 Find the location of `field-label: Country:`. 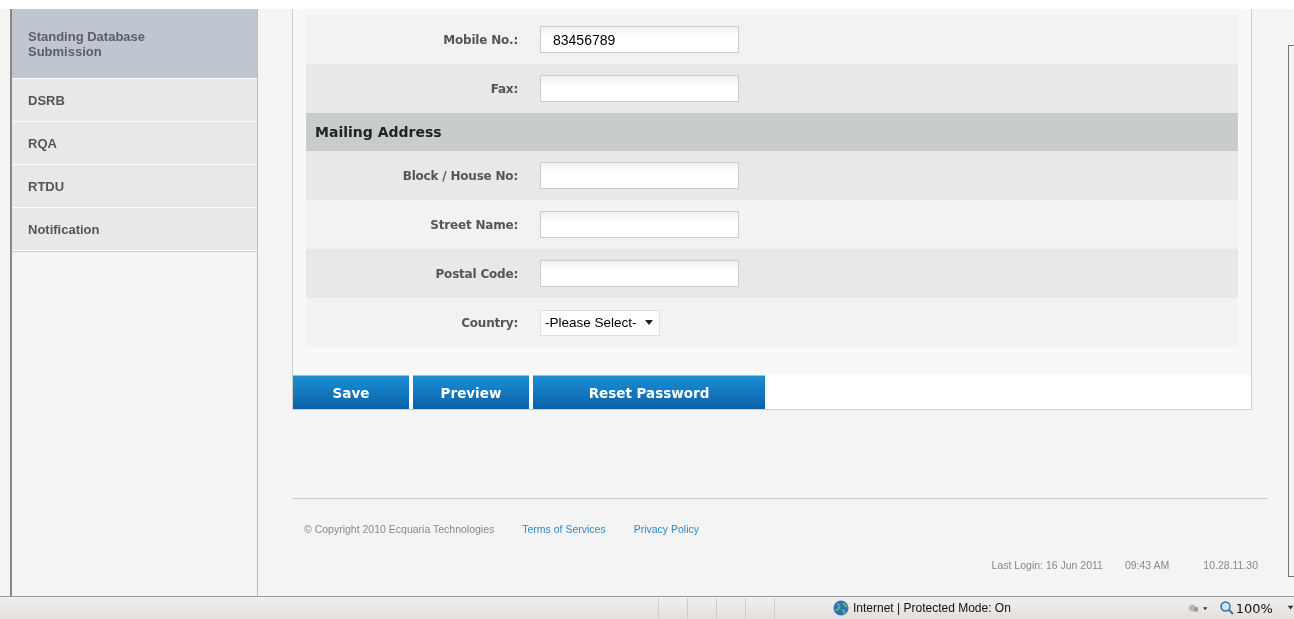

field-label: Country: is located at coordinates (489, 322).